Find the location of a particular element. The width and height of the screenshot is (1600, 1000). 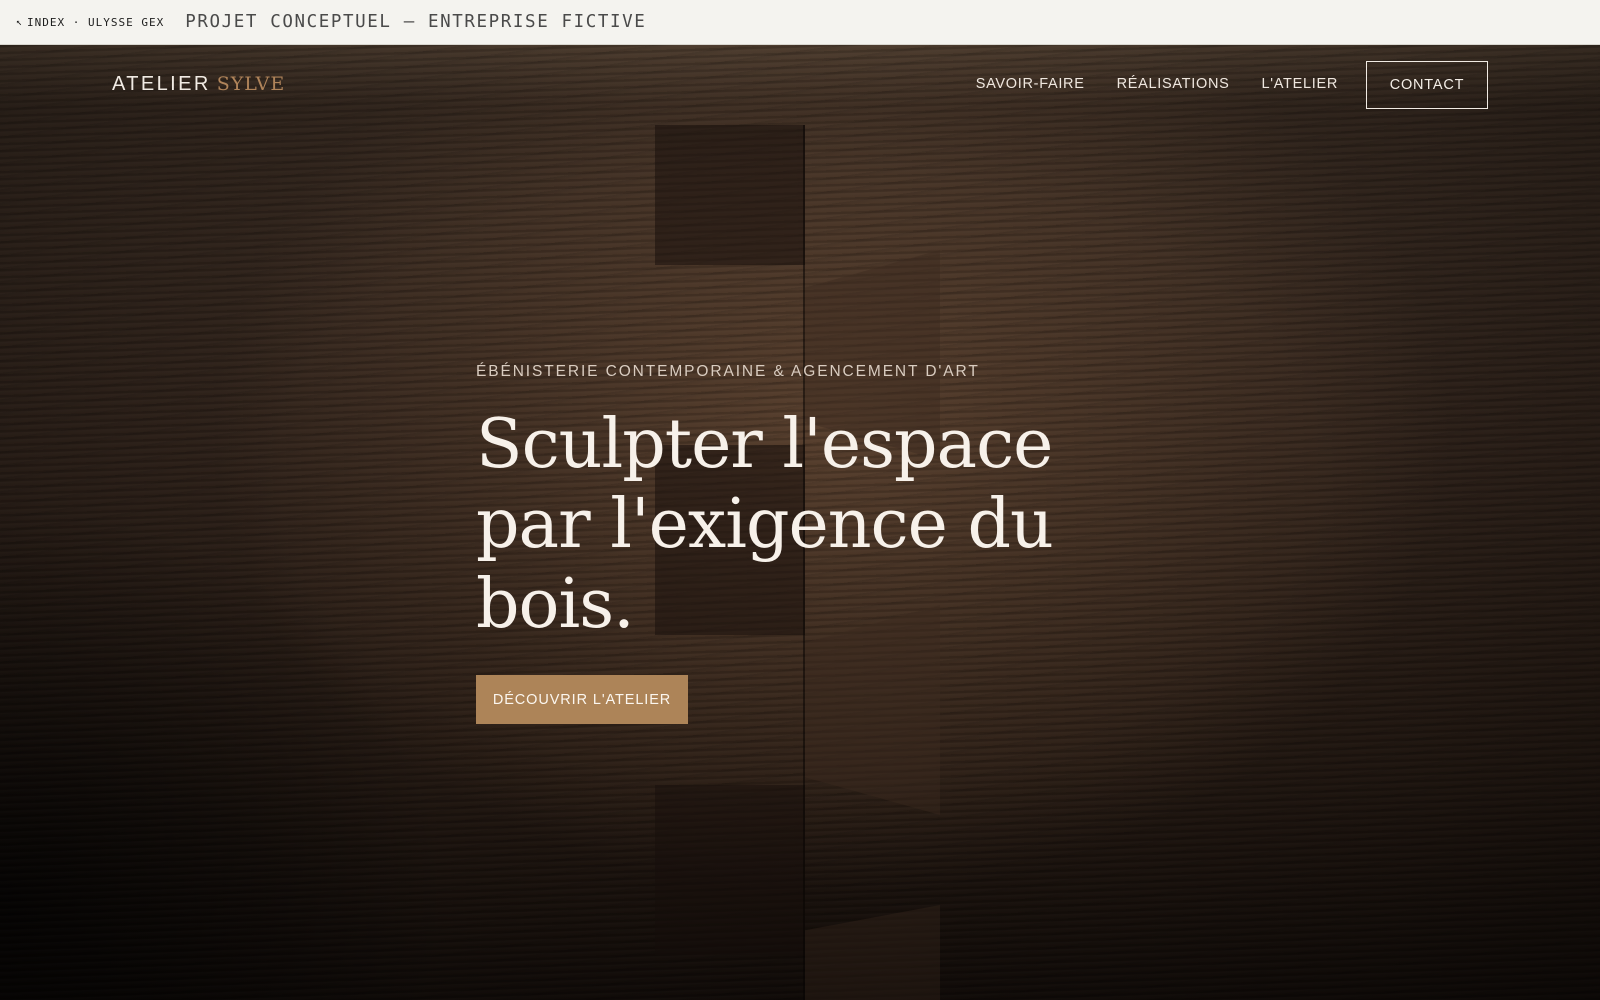

arrow-up-left-icon: ↖ is located at coordinates (20, 22).